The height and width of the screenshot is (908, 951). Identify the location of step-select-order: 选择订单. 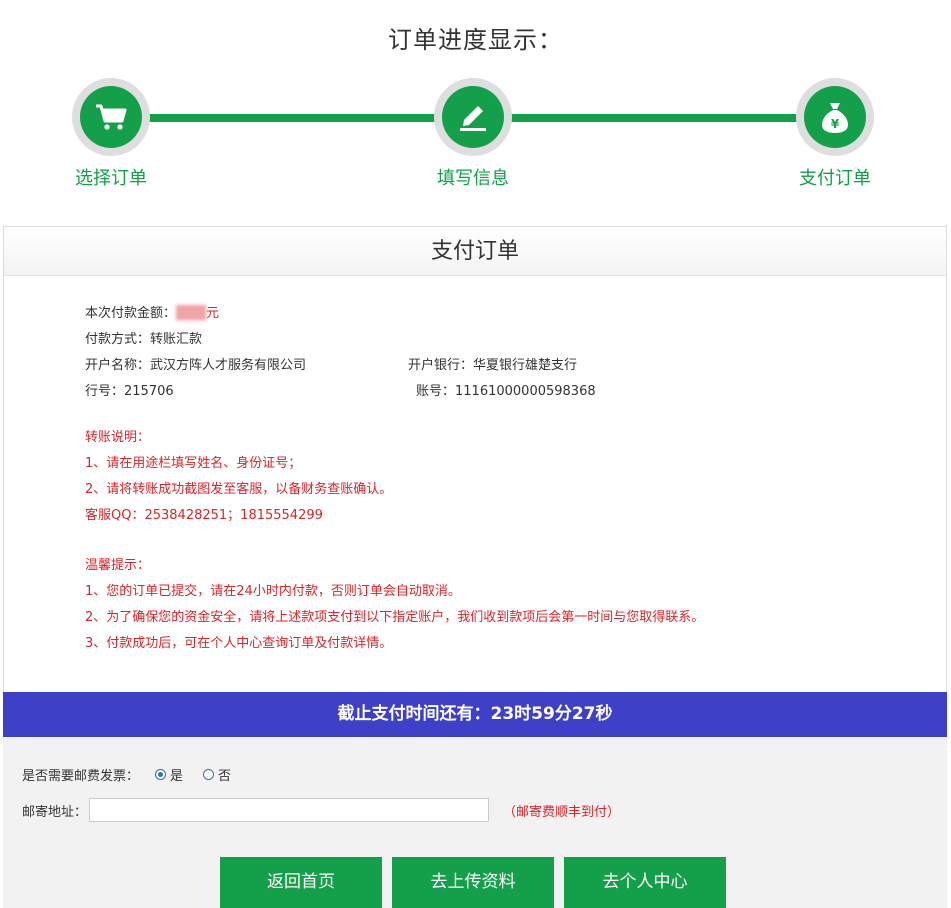
(111, 134).